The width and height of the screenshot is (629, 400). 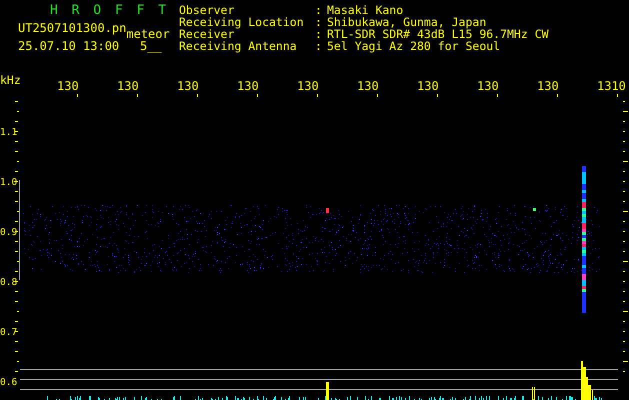 What do you see at coordinates (207, 10) in the screenshot?
I see `info-label: Observer` at bounding box center [207, 10].